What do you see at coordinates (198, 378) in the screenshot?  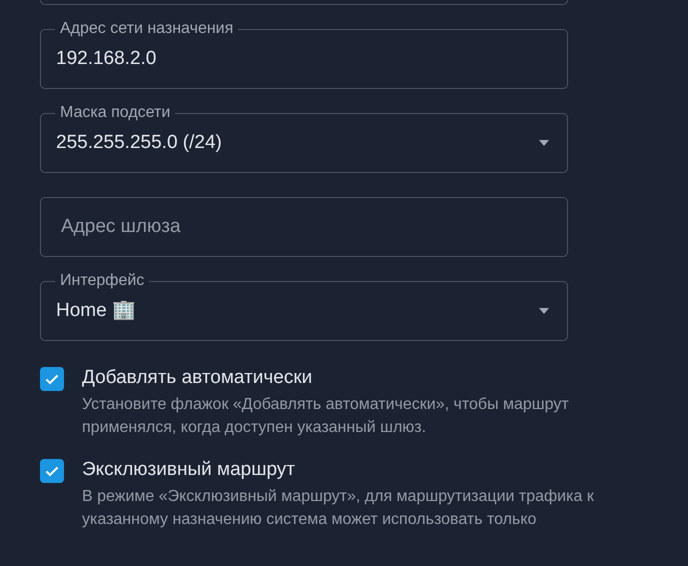 I see `option-title: Добавлять автоматически` at bounding box center [198, 378].